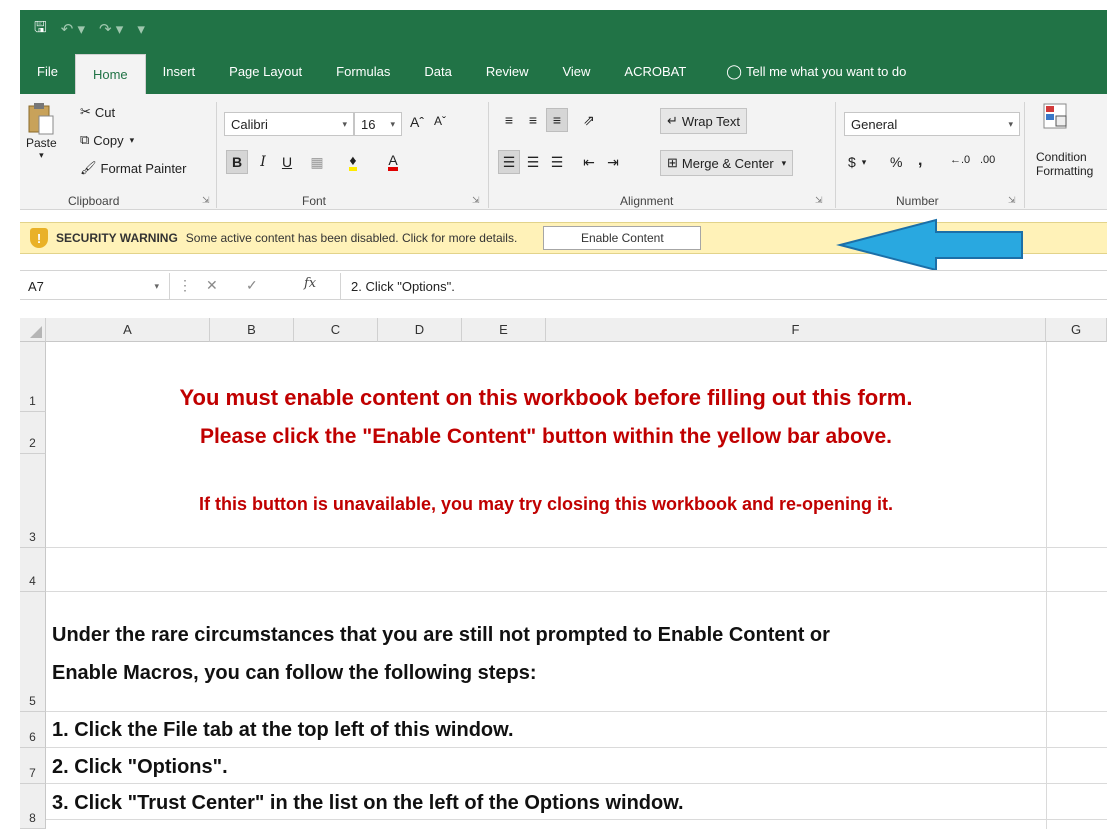  I want to click on cell-a7: 2. Click "Options"., so click(140, 767).